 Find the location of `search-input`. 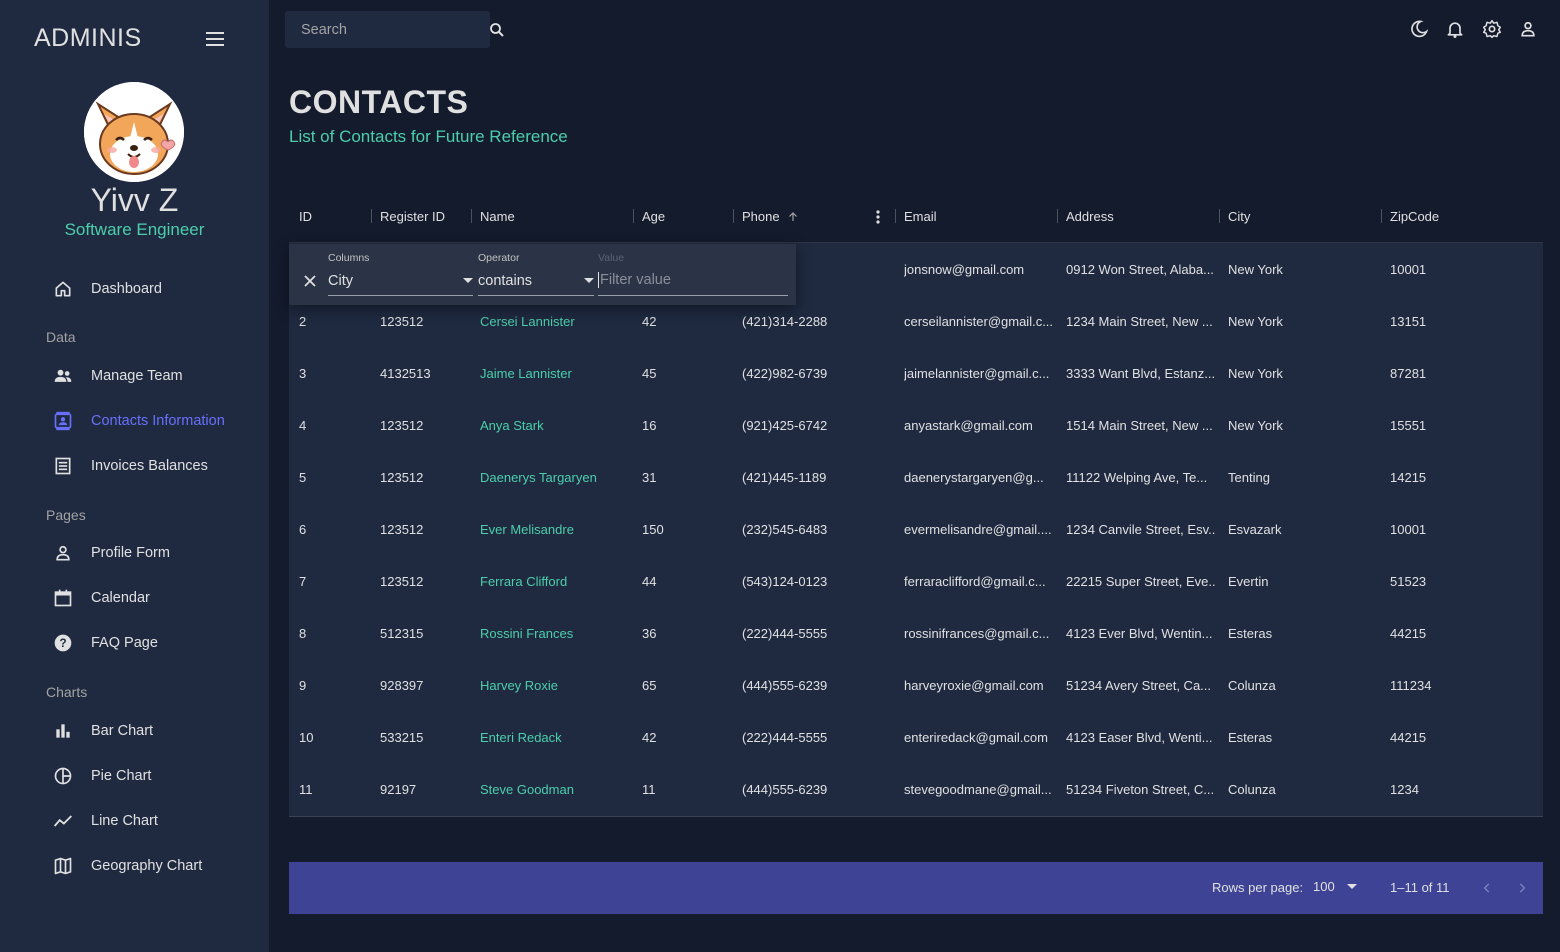

search-input is located at coordinates (386, 29).